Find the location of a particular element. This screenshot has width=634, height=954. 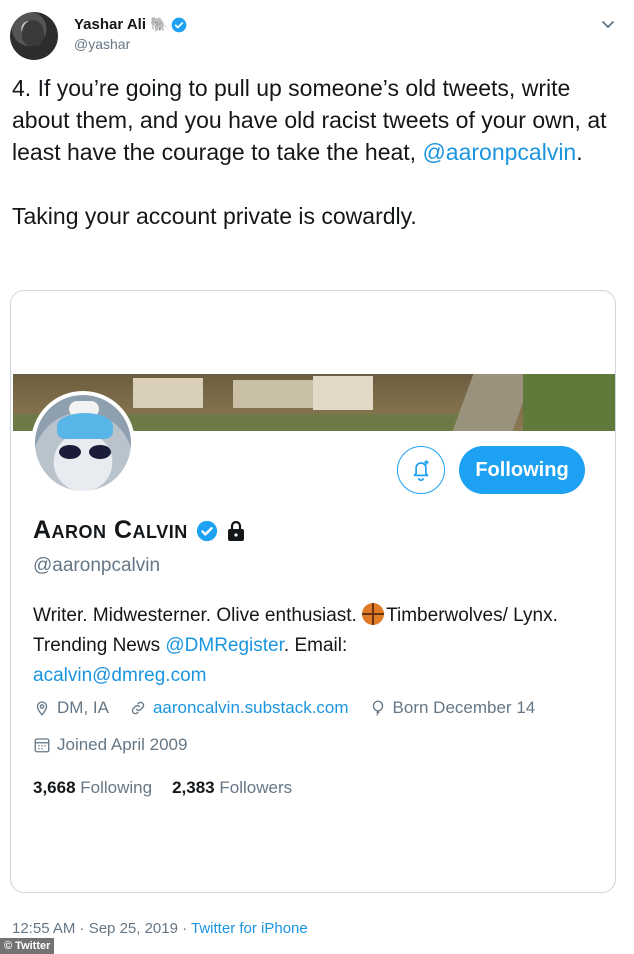

location-item: DM, IA is located at coordinates (71, 708).